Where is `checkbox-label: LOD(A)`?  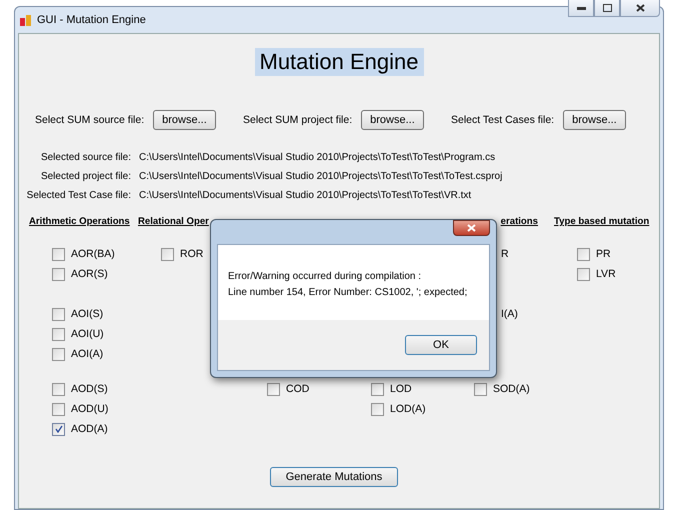 checkbox-label: LOD(A) is located at coordinates (408, 409).